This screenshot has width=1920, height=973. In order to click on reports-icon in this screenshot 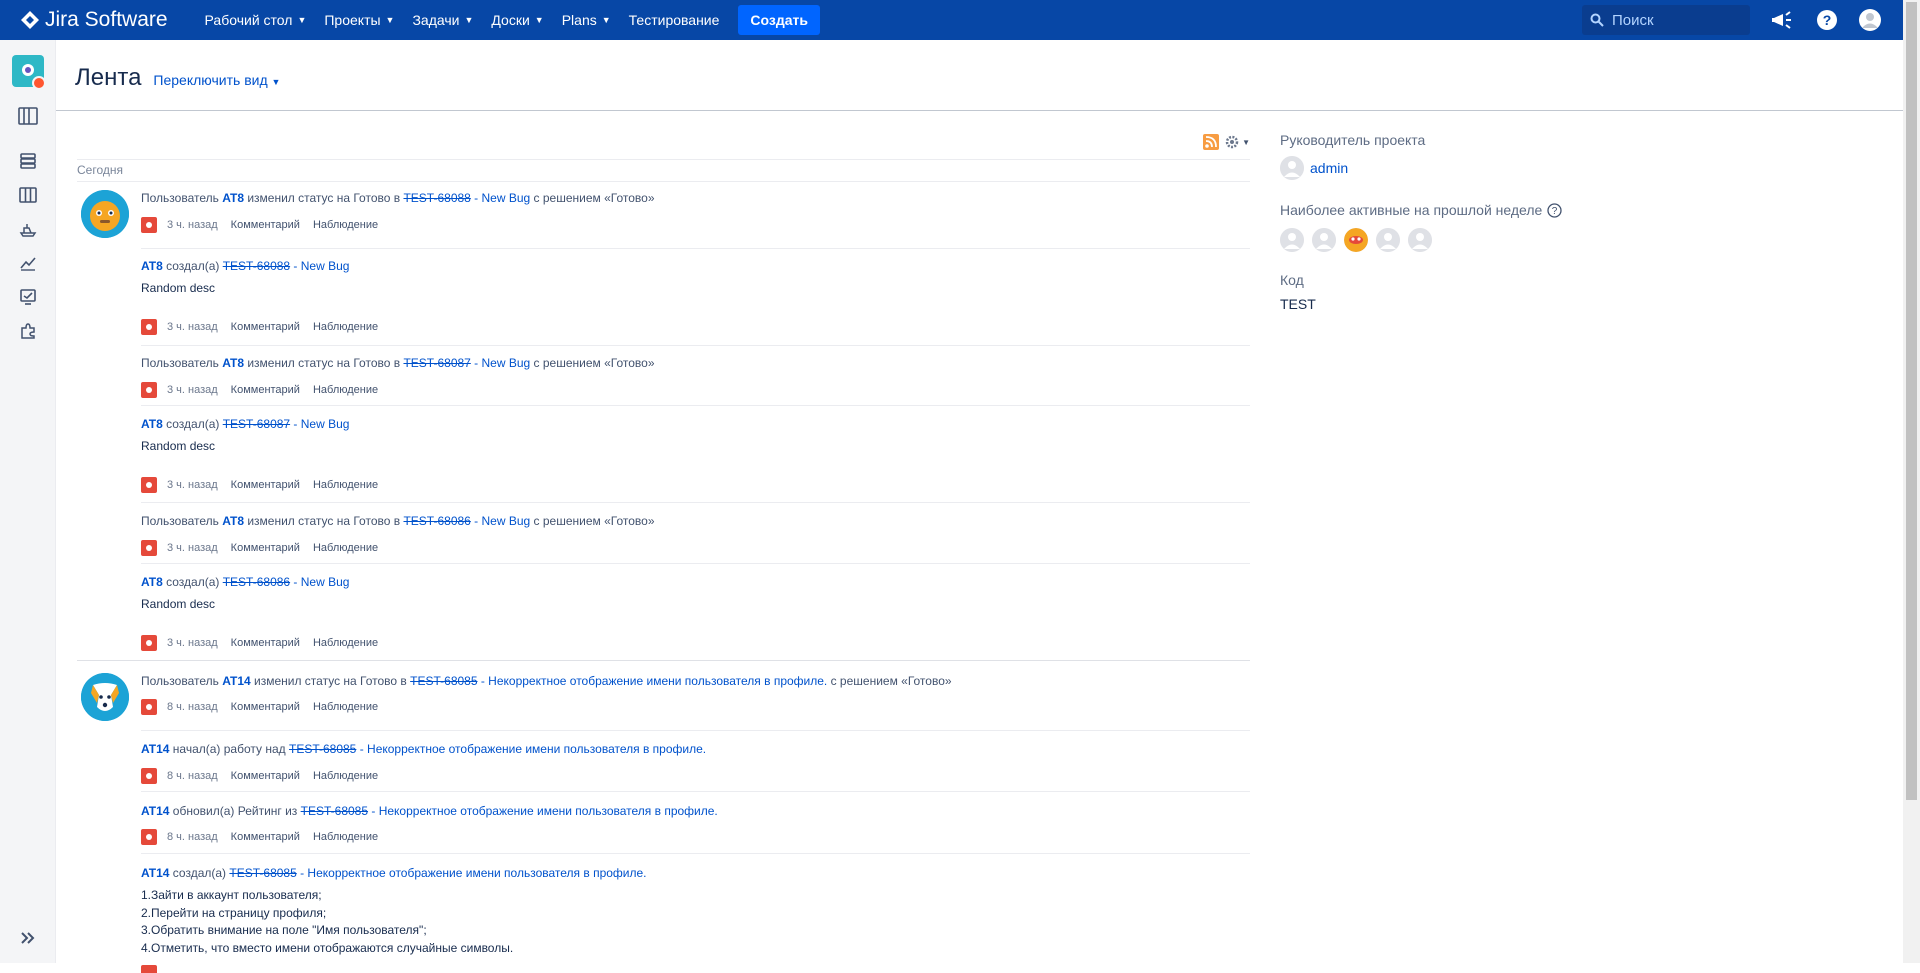, I will do `click(28, 263)`.